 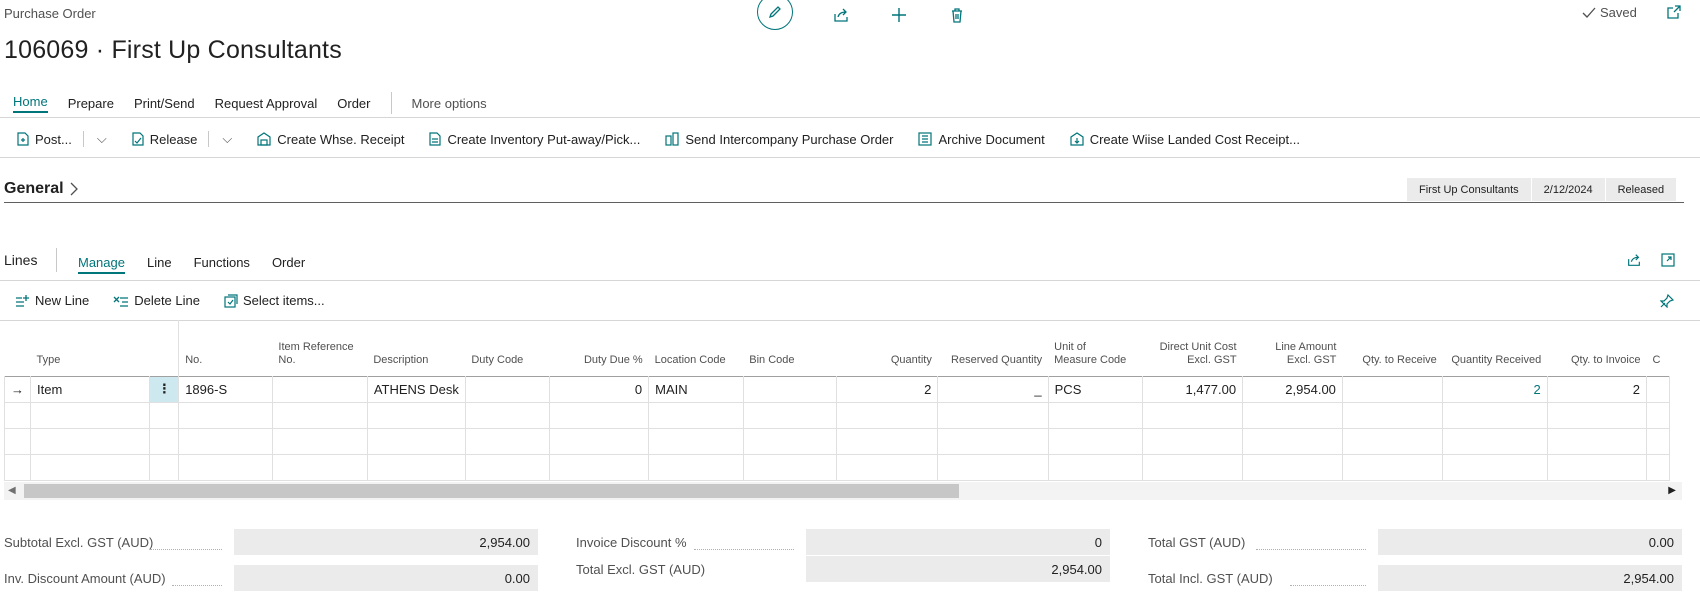 What do you see at coordinates (789, 348) in the screenshot?
I see `col-bin-code: Bin Code` at bounding box center [789, 348].